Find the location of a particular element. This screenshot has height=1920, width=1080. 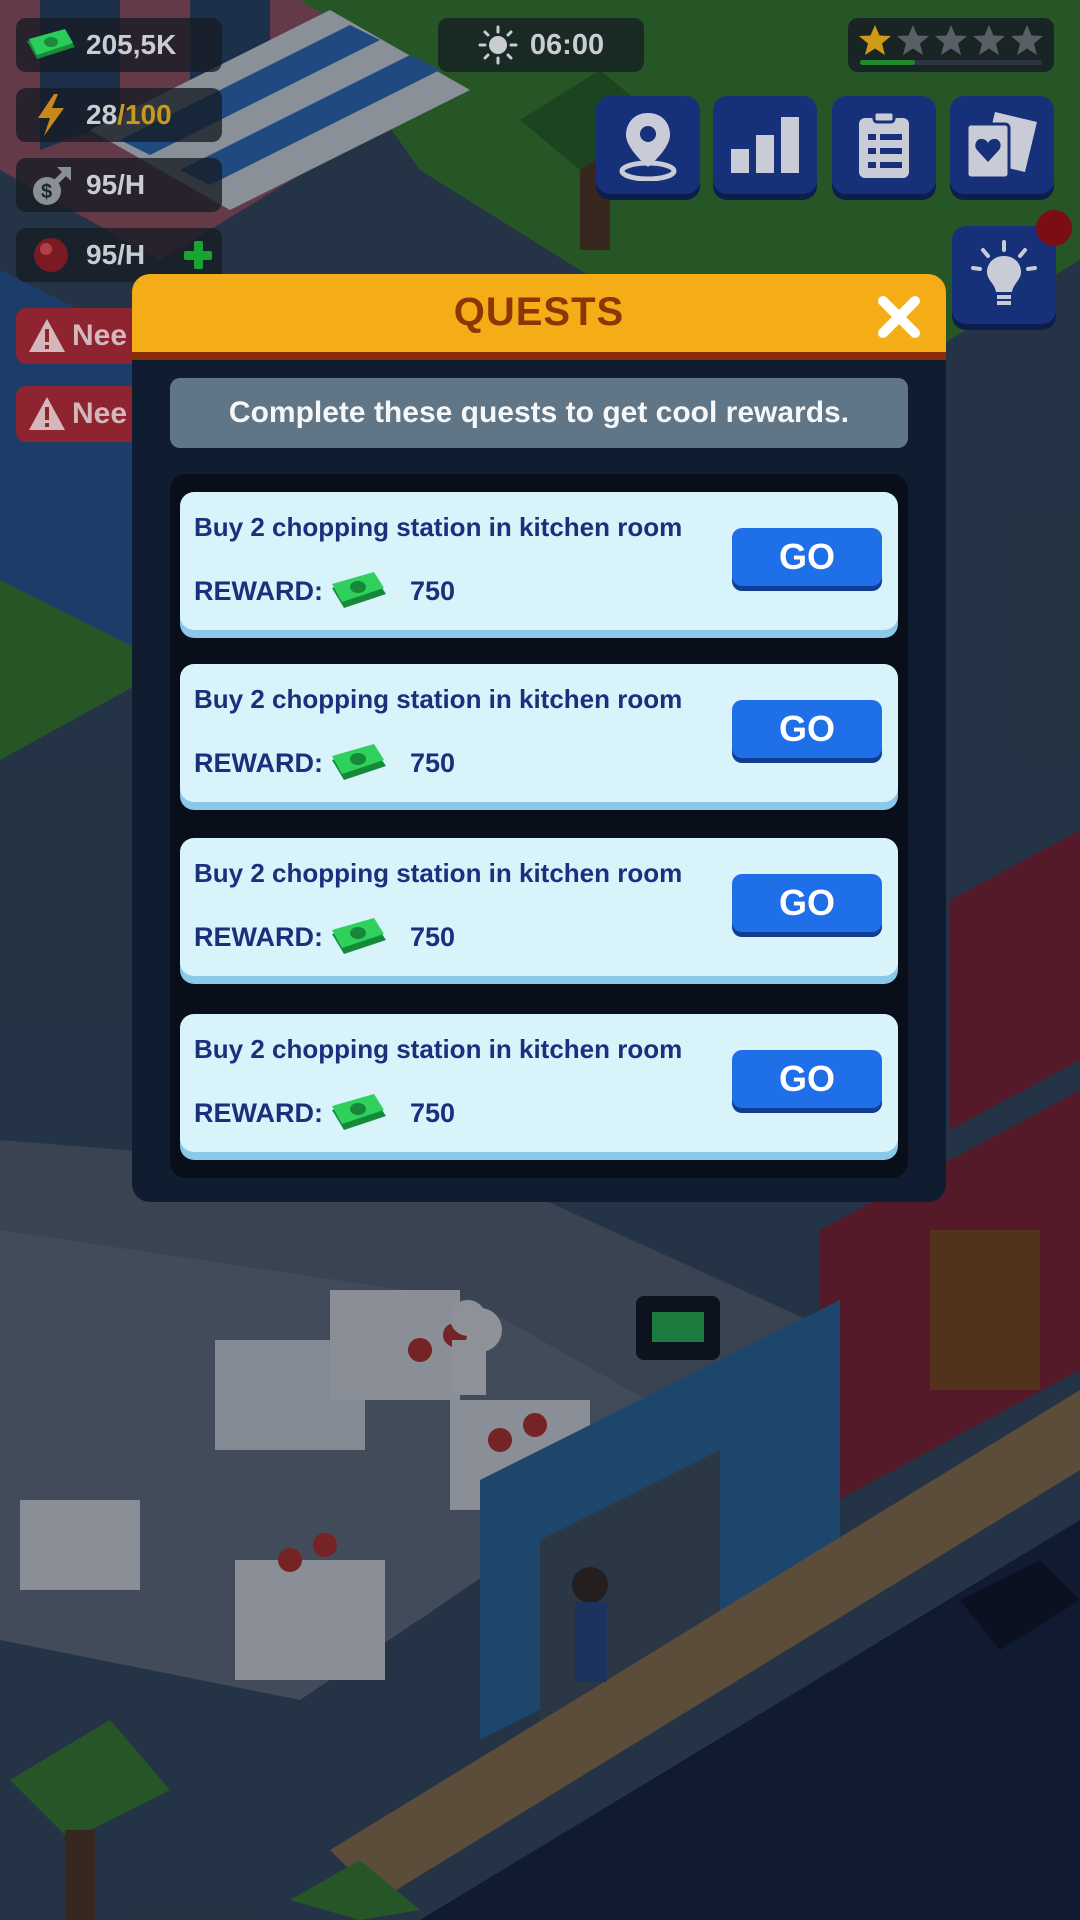

map-button is located at coordinates (648, 145).